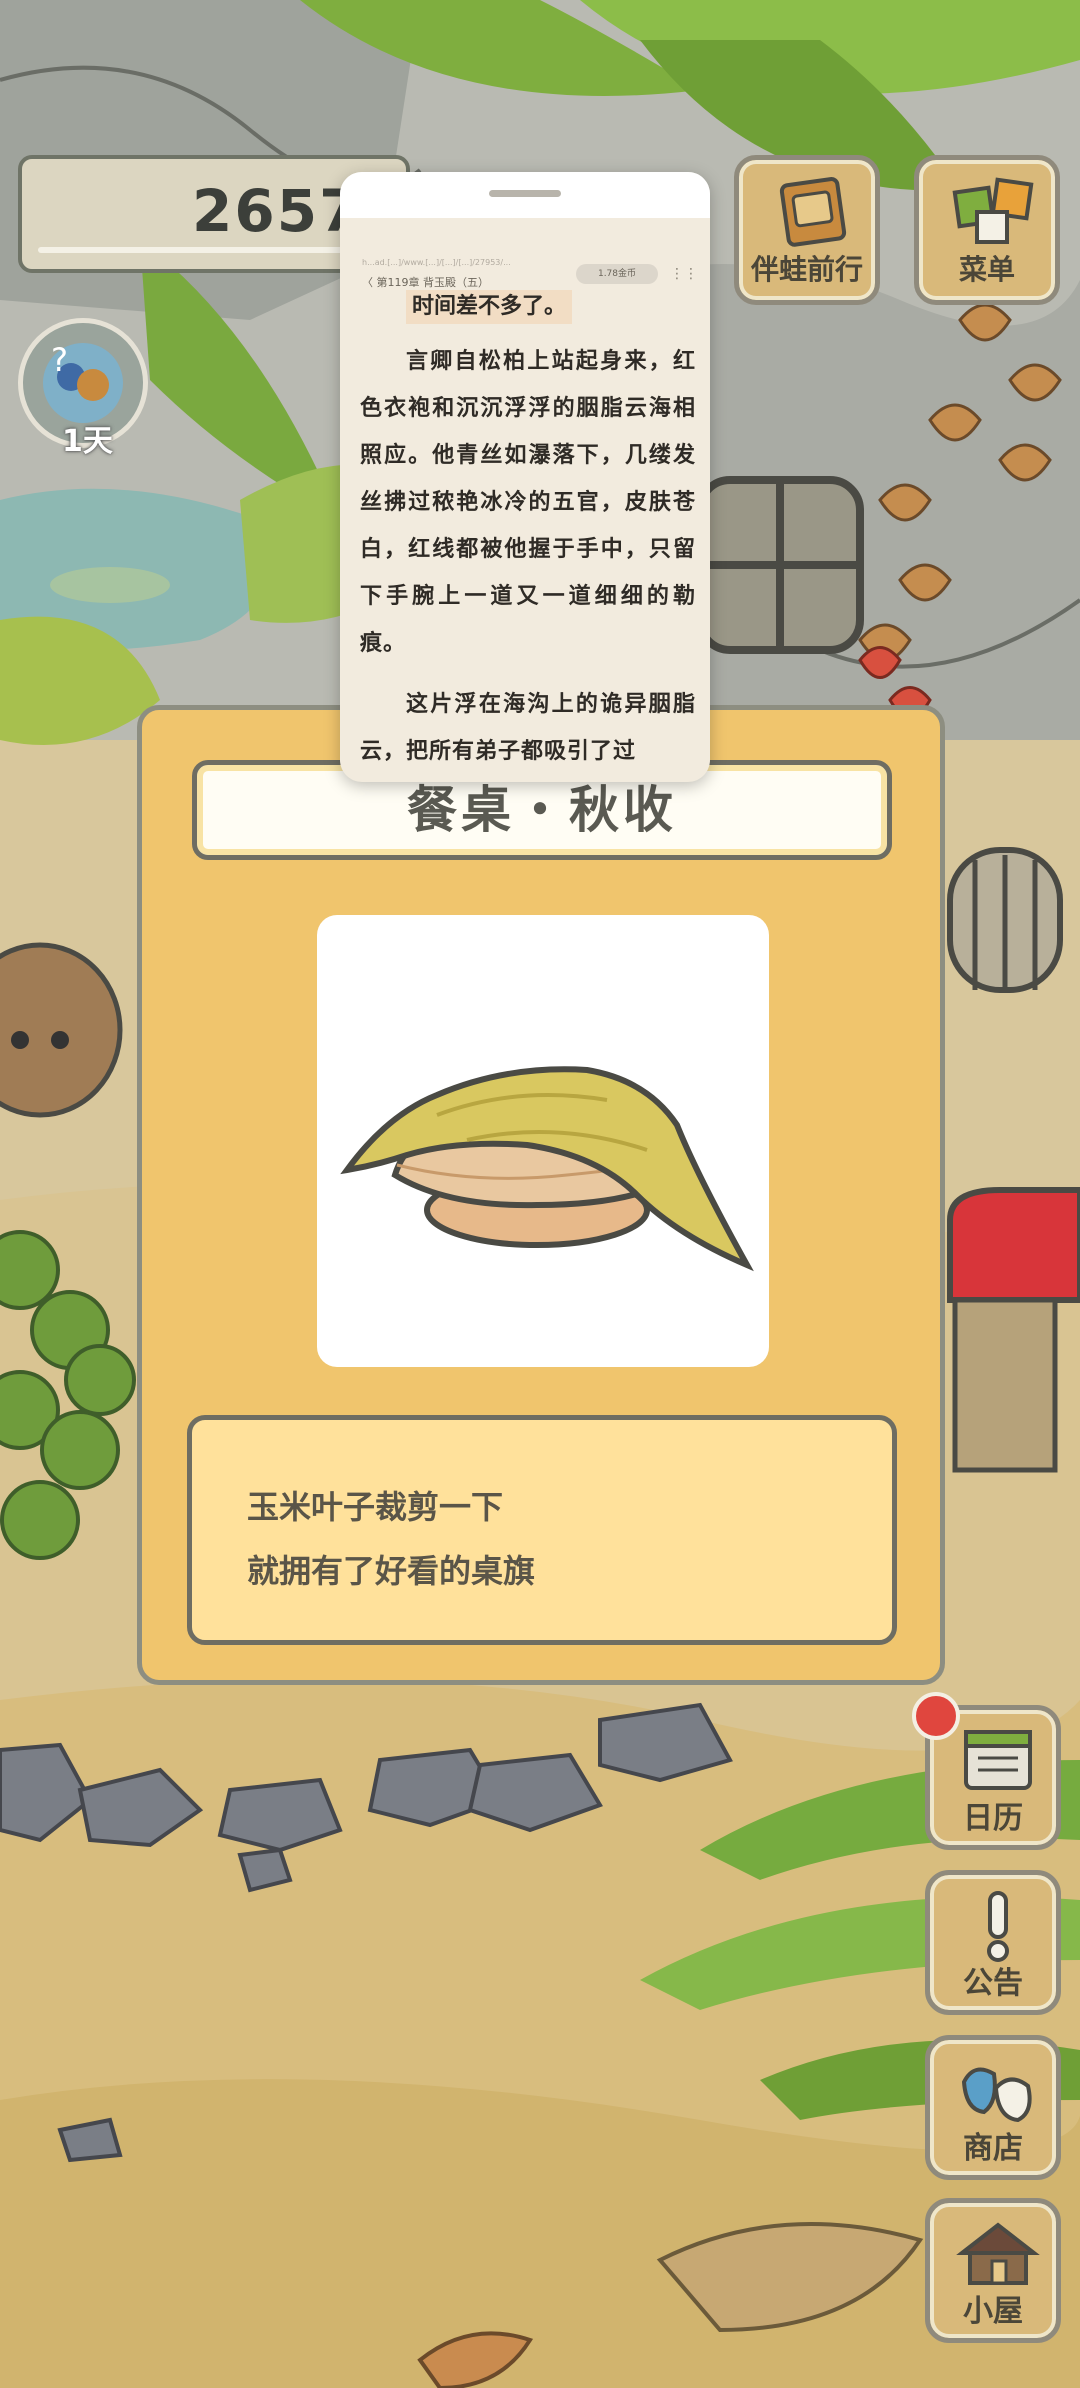 Image resolution: width=1080 pixels, height=2388 pixels. I want to click on item-image-frame, so click(543, 1141).